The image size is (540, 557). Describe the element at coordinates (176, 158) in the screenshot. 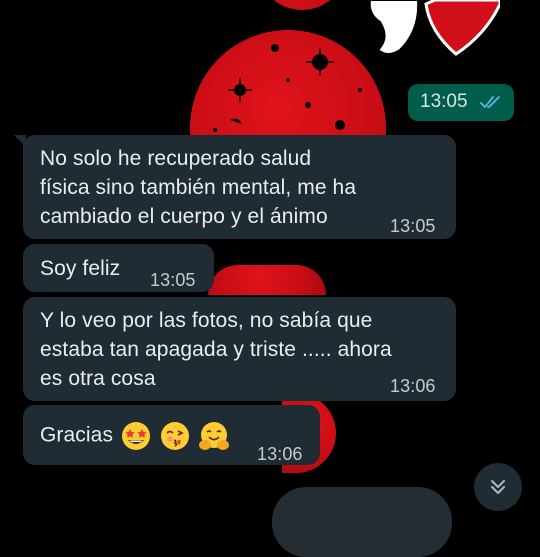

I see `message-text-line: No solo he recuperado salud` at that location.